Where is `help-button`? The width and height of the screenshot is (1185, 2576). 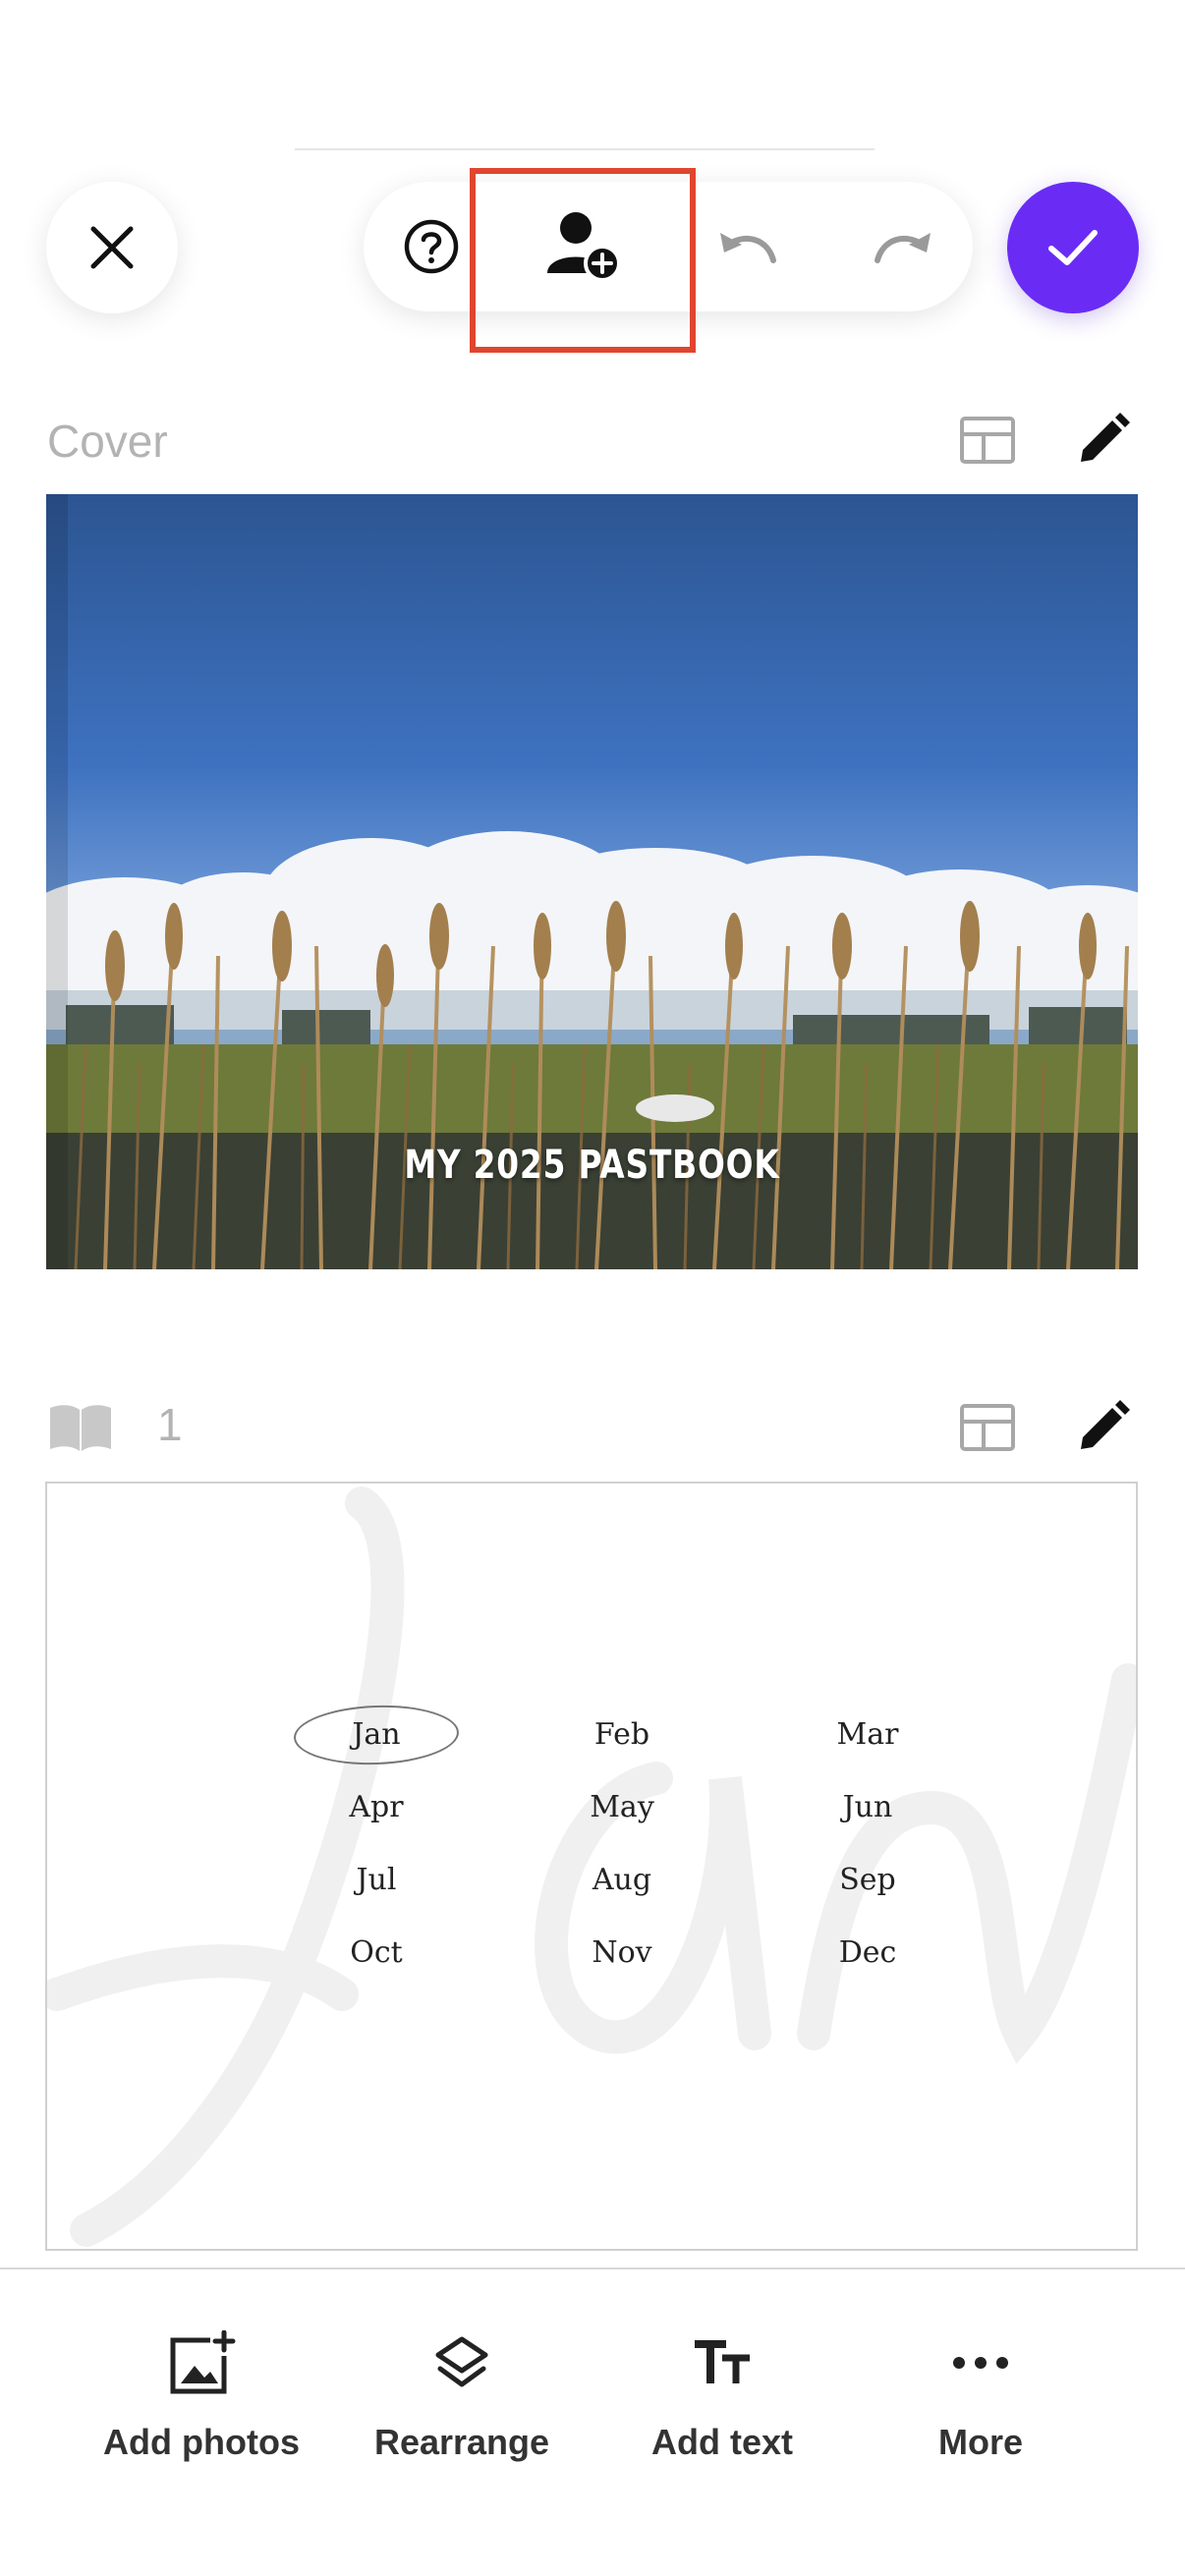 help-button is located at coordinates (432, 246).